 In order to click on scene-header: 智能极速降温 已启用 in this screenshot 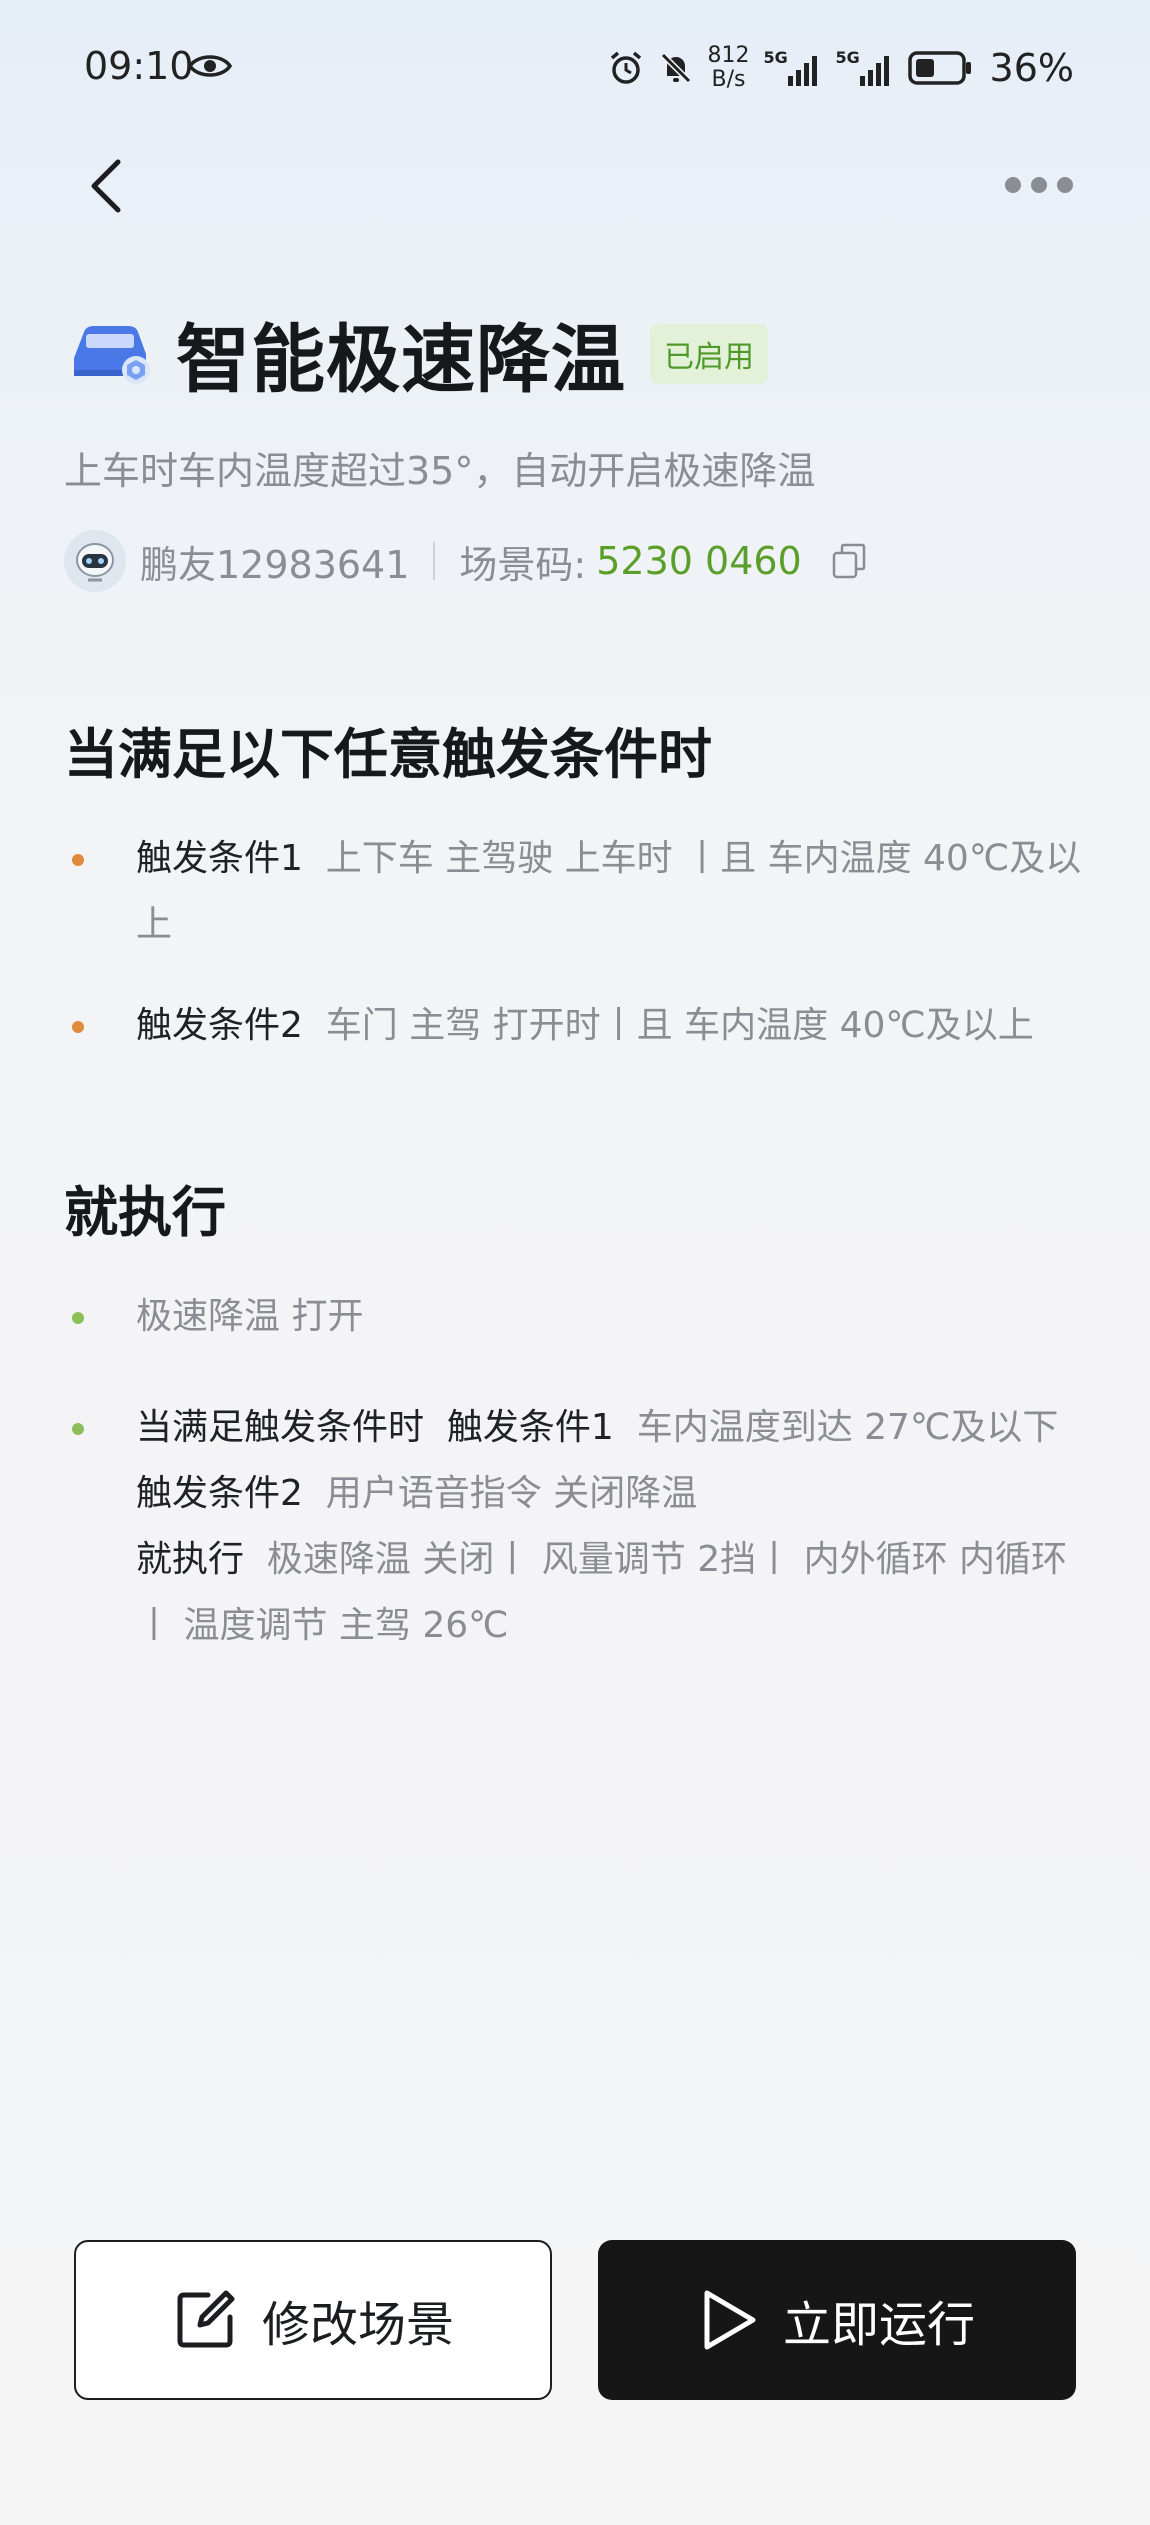, I will do `click(417, 353)`.